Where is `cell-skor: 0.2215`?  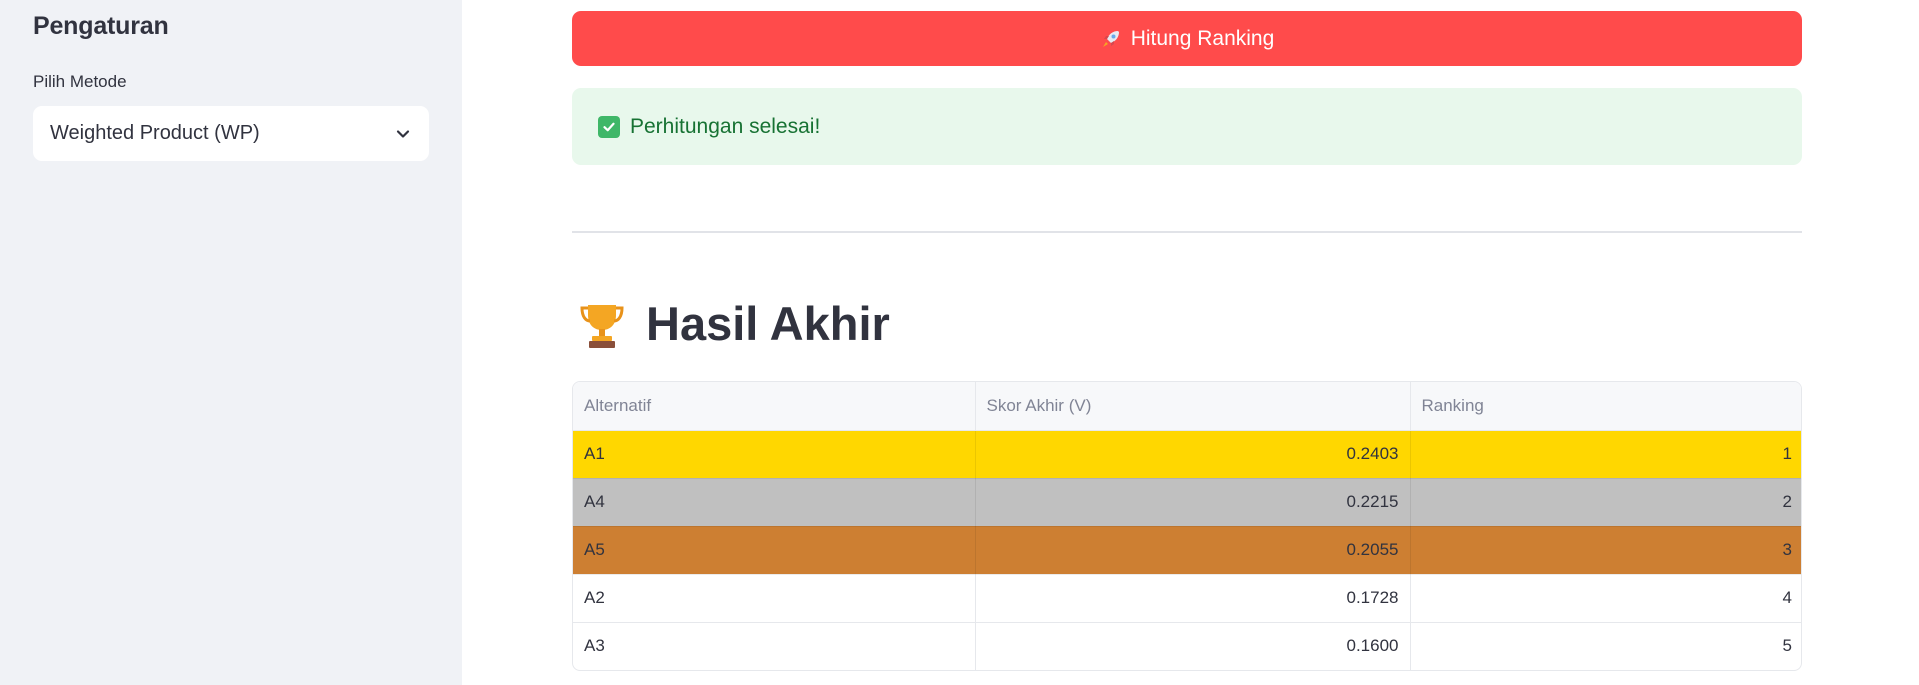 cell-skor: 0.2215 is located at coordinates (1193, 502).